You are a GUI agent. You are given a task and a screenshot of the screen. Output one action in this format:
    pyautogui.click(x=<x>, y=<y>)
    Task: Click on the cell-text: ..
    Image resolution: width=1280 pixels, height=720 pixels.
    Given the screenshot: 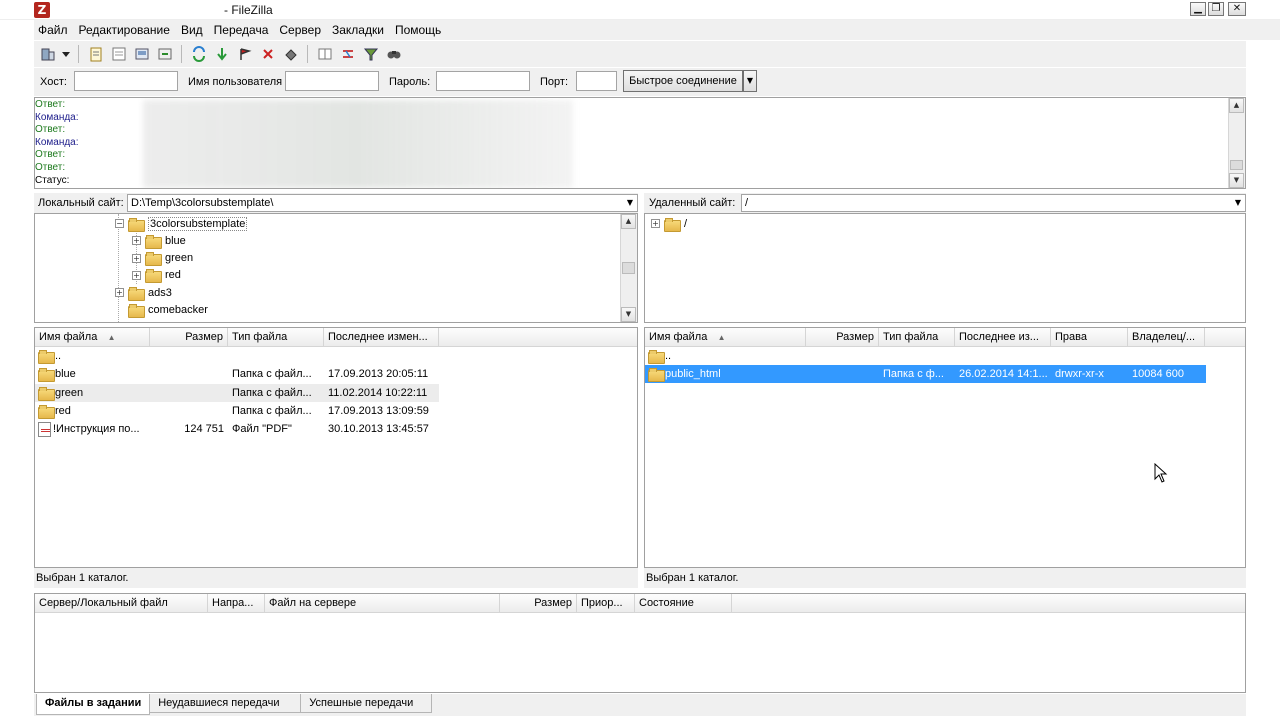 What is the action you would take?
    pyautogui.click(x=58, y=356)
    